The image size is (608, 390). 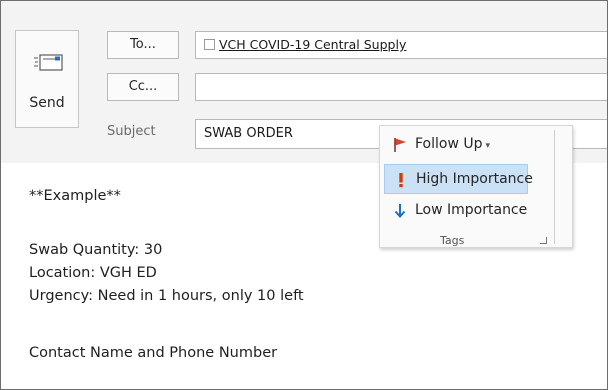 What do you see at coordinates (153, 353) in the screenshot?
I see `body-line-contact: Contact Name and Phone Number` at bounding box center [153, 353].